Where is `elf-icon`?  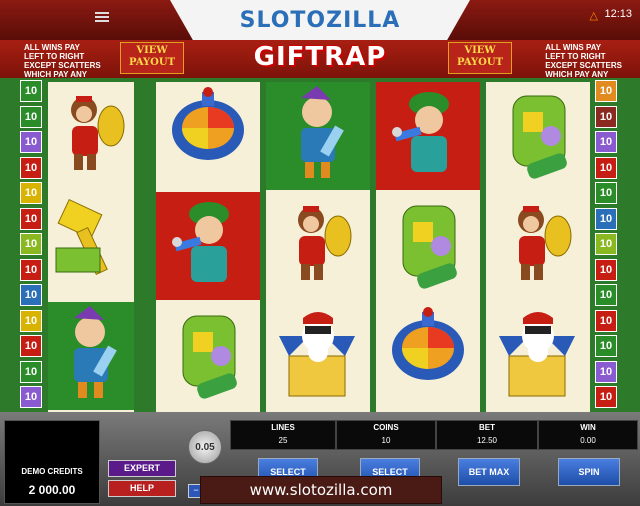
elf-icon is located at coordinates (318, 136).